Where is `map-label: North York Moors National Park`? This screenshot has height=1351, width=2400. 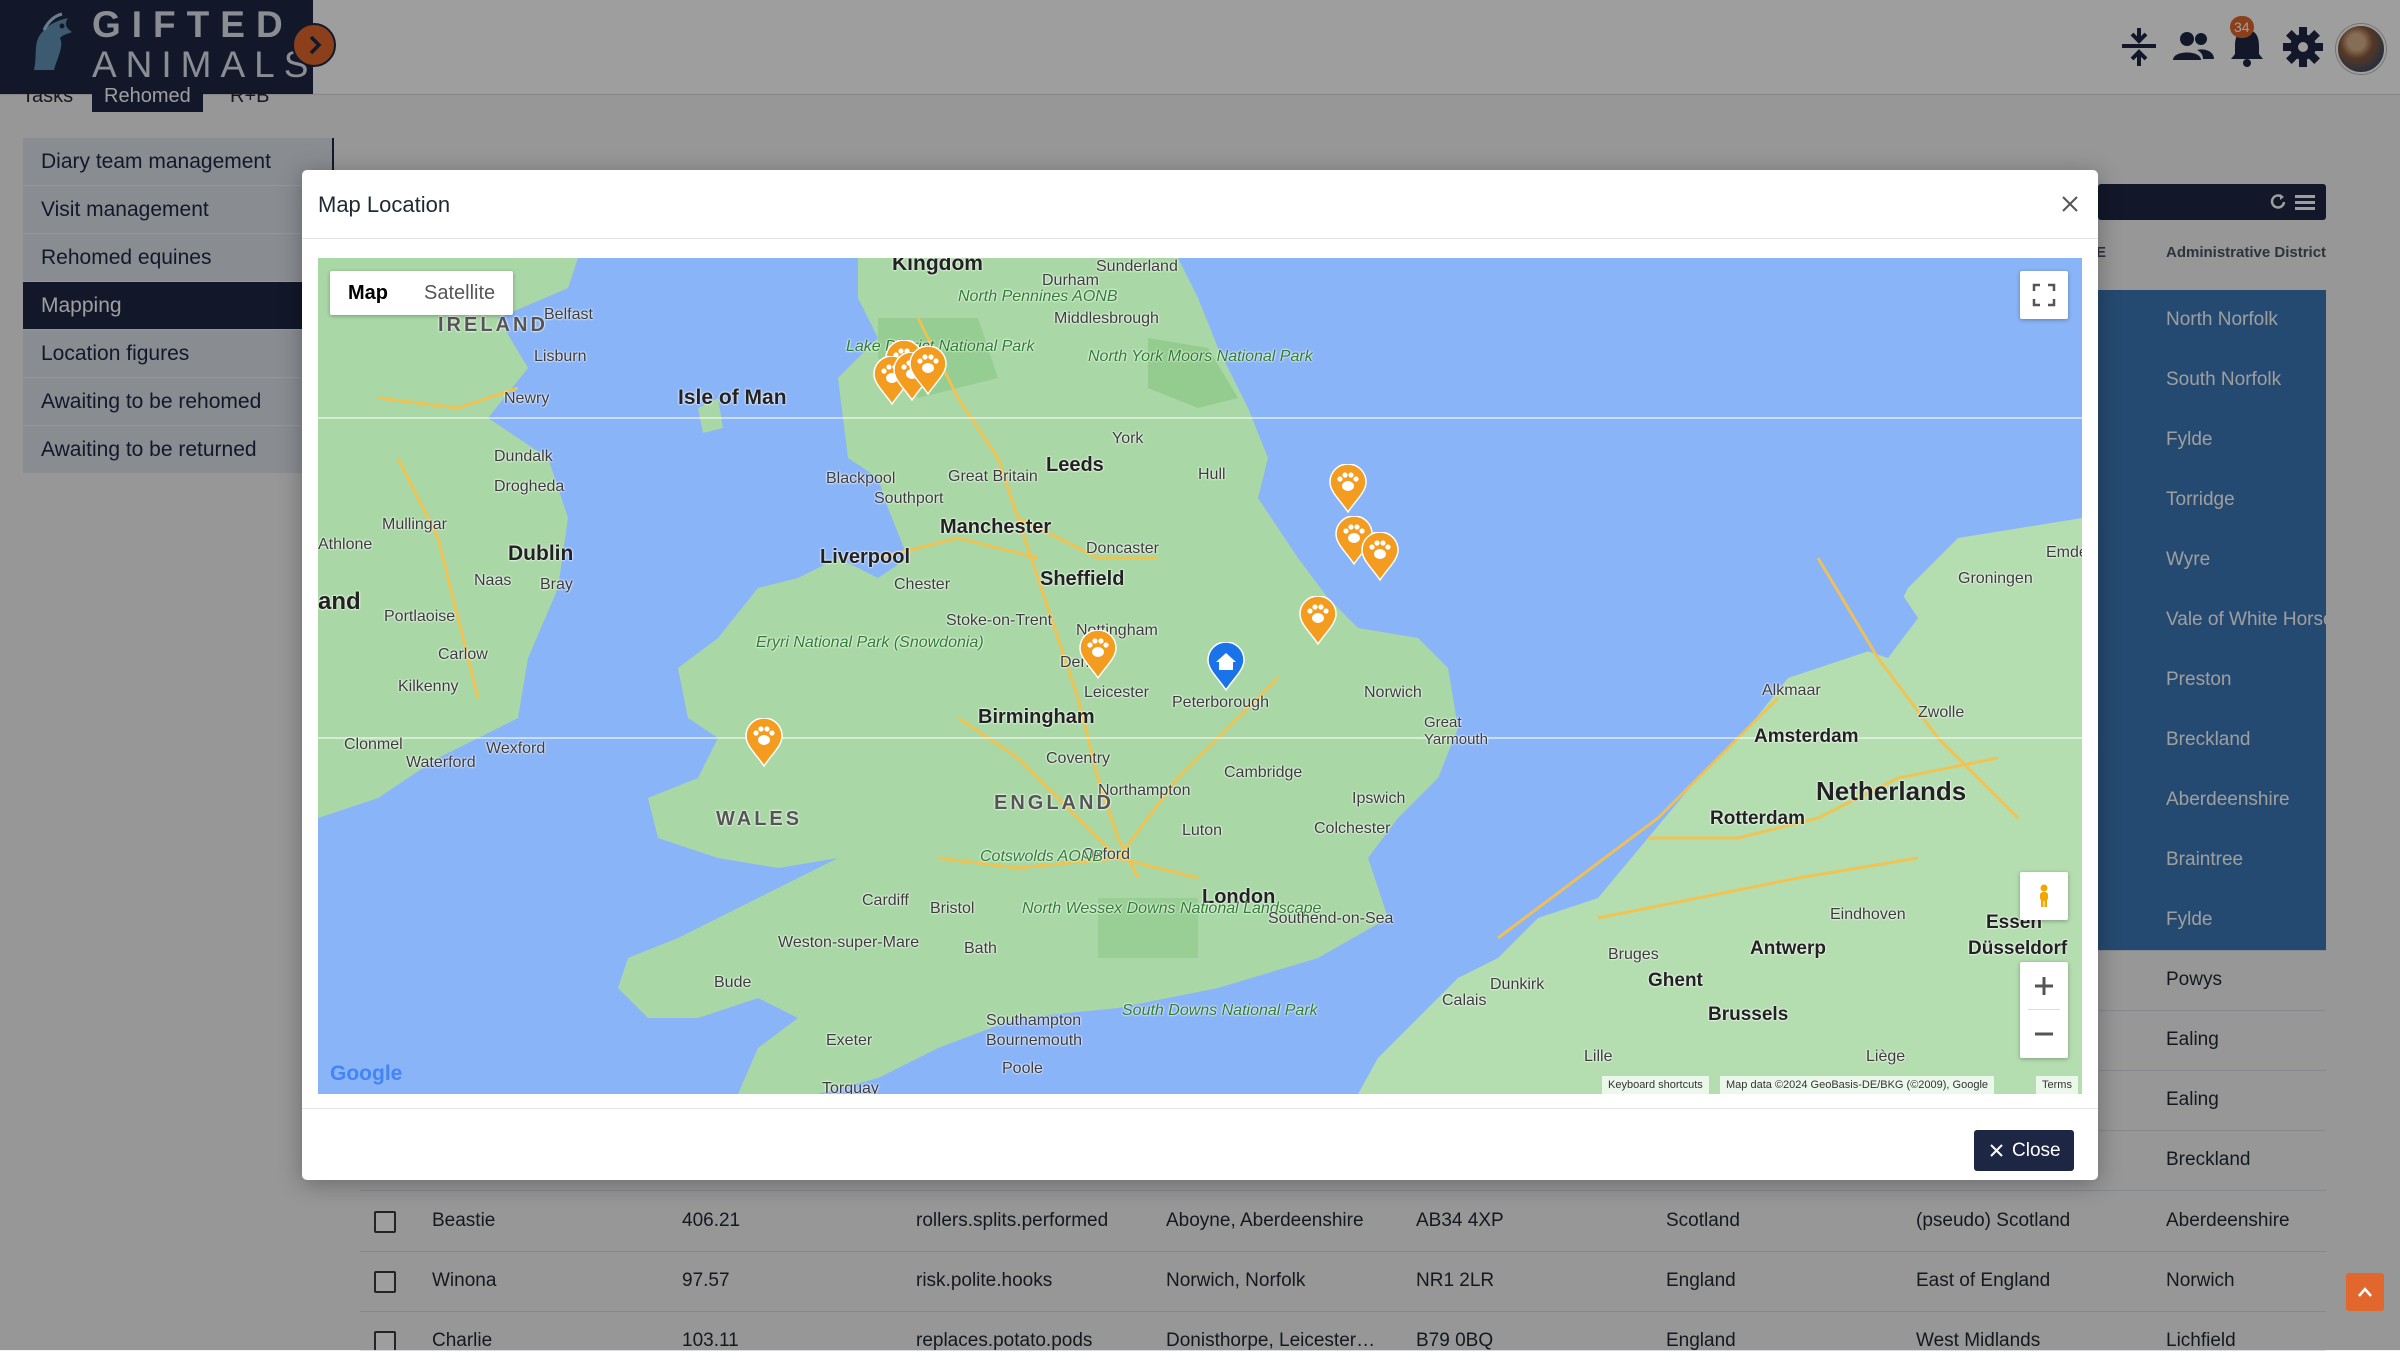 map-label: North York Moors National Park is located at coordinates (1200, 356).